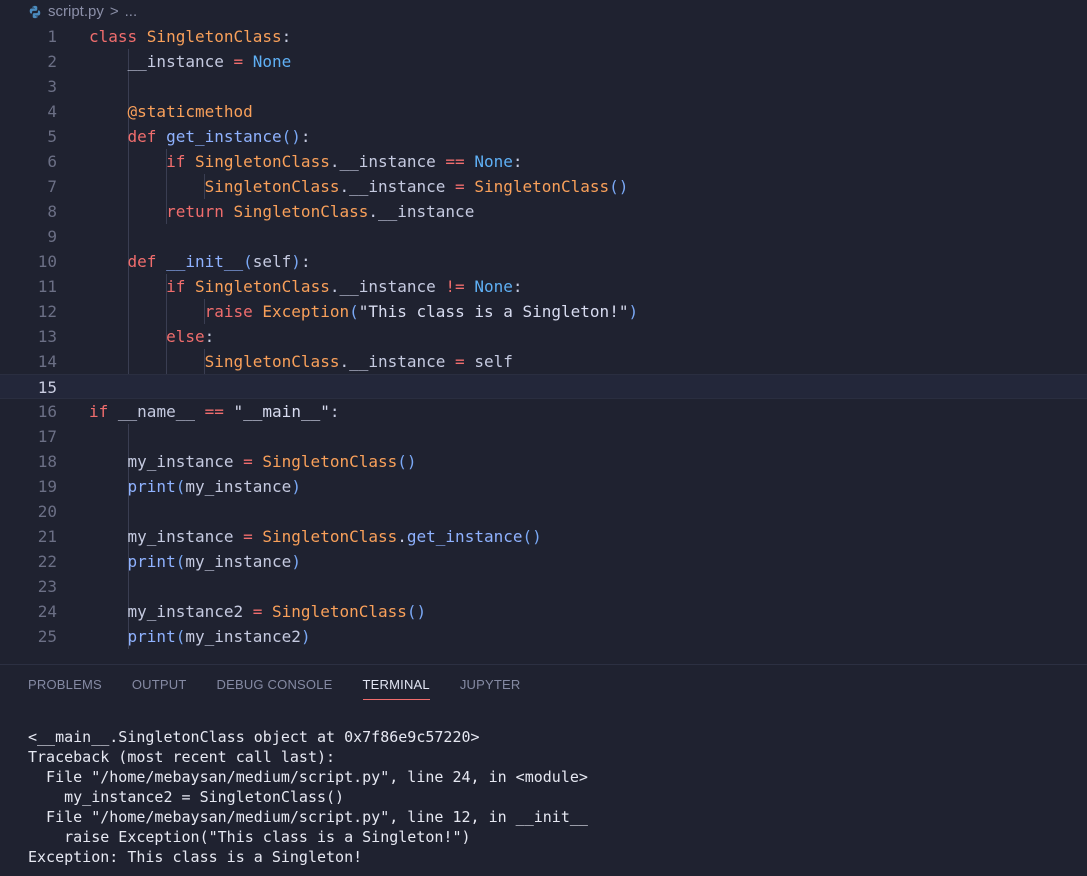 This screenshot has width=1087, height=876. I want to click on code-token: ., so click(402, 536).